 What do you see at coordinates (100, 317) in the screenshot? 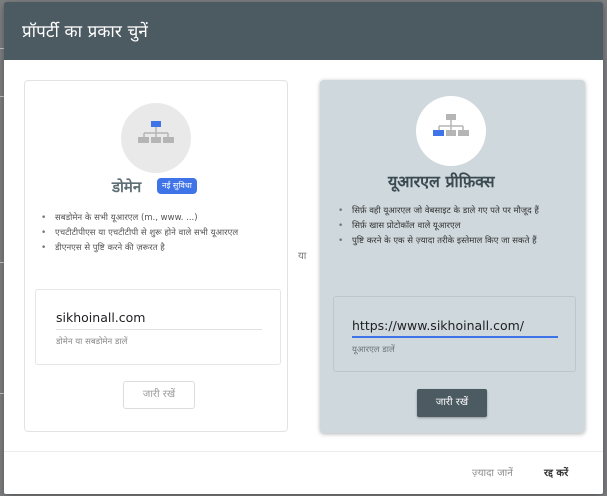
I see `domain-input: sikhoinall.com` at bounding box center [100, 317].